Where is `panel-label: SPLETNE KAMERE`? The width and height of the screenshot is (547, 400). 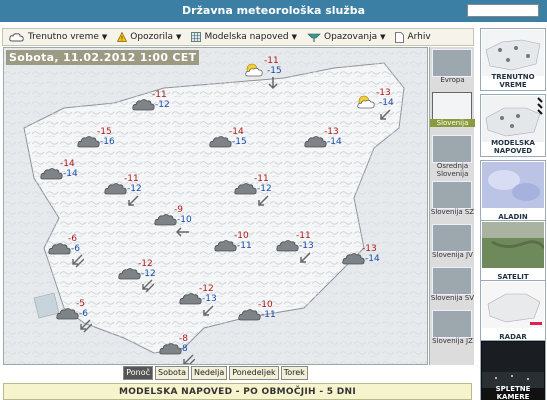
panel-label: SPLETNE KAMERE is located at coordinates (513, 392).